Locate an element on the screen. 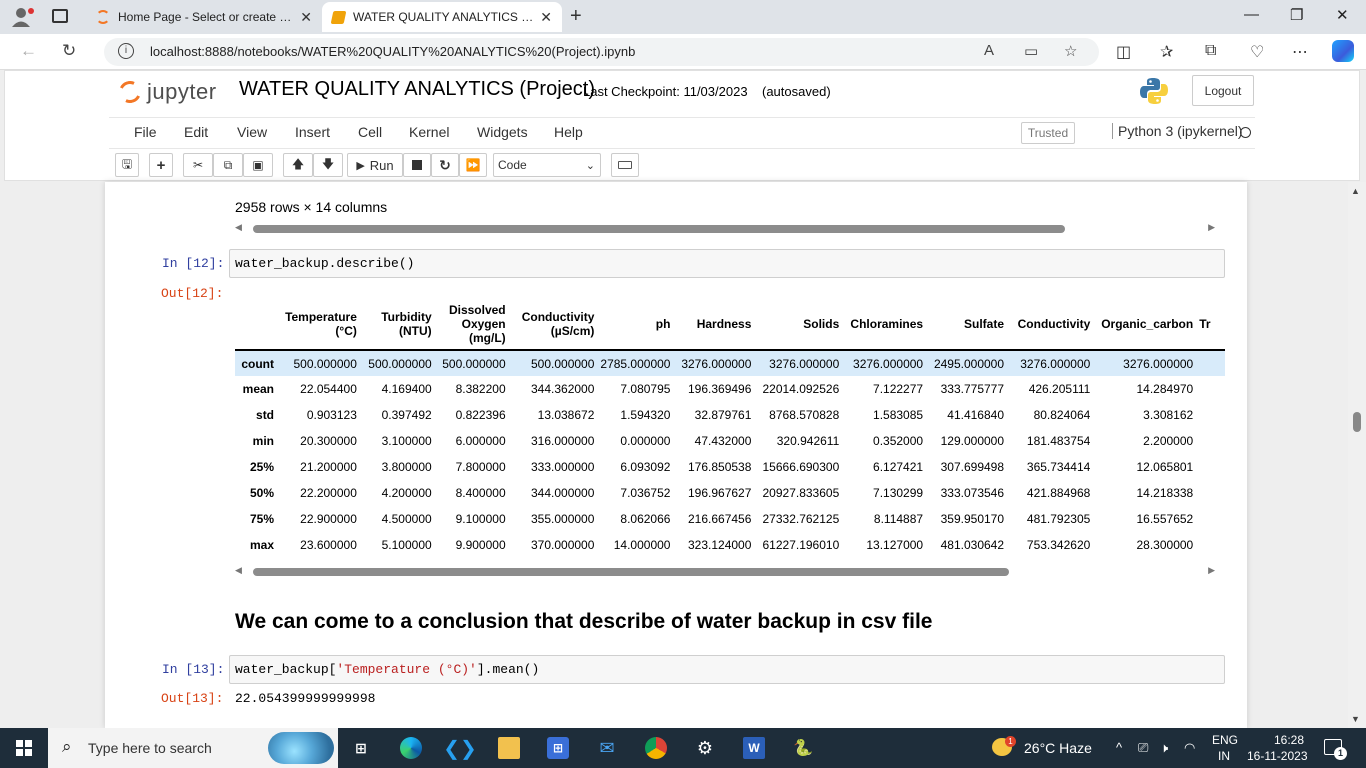  paste-button: ▣ is located at coordinates (258, 165).